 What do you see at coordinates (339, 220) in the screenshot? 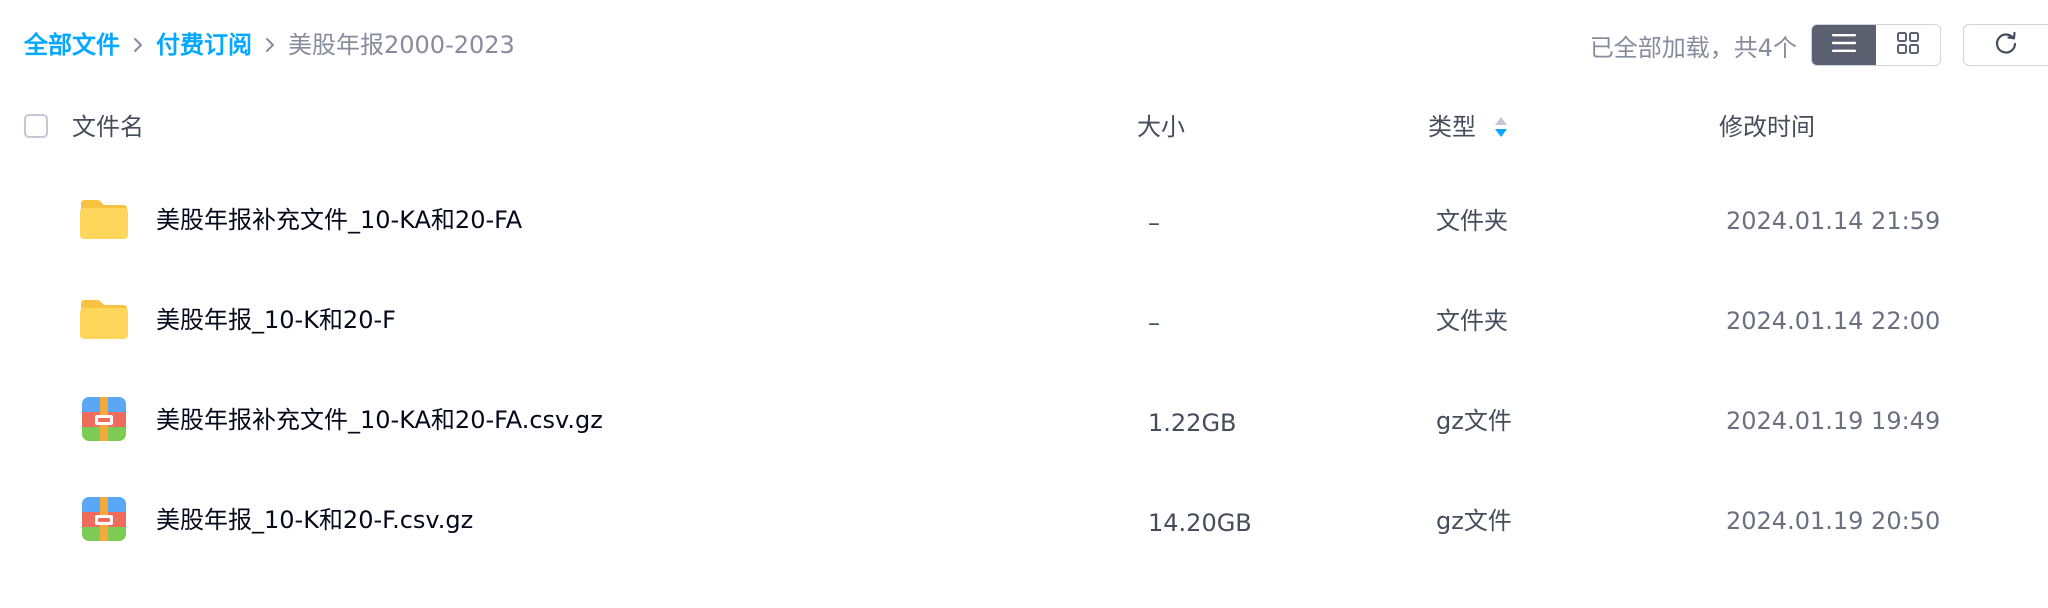
I see `file-name: 美股年报补充文件_10-KA和20-FA` at bounding box center [339, 220].